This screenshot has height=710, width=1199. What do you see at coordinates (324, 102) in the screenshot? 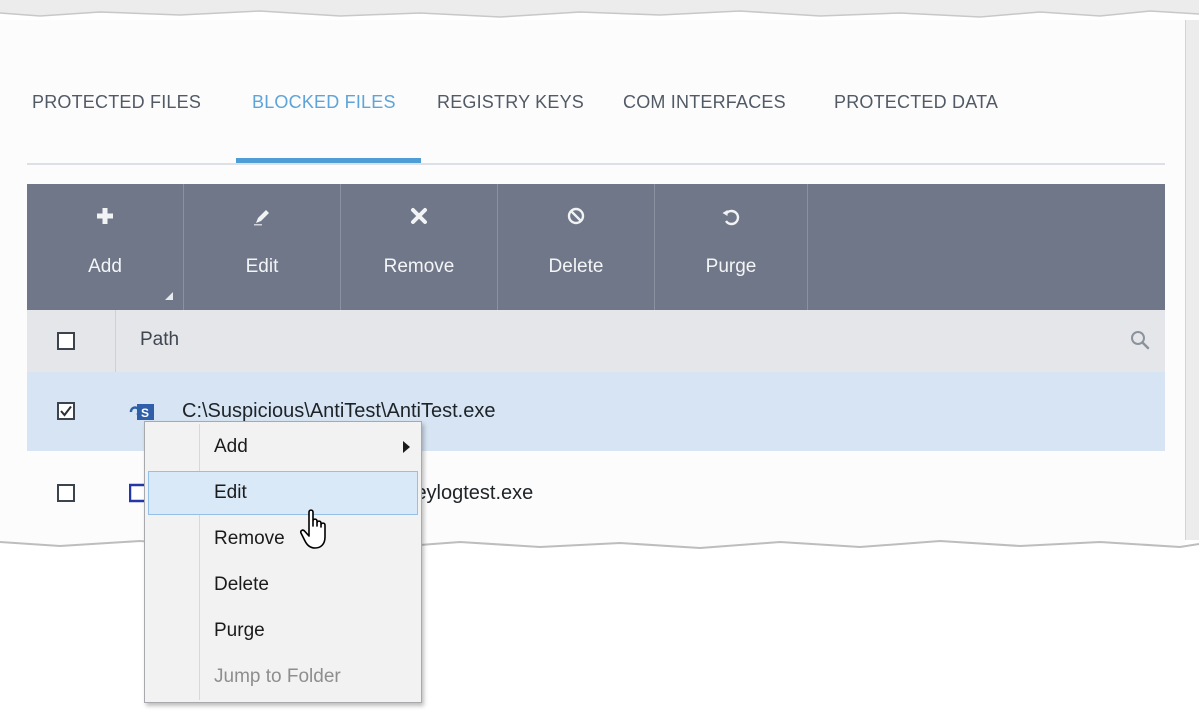
I see `tab-blocked-files: BLOCKED FILES` at bounding box center [324, 102].